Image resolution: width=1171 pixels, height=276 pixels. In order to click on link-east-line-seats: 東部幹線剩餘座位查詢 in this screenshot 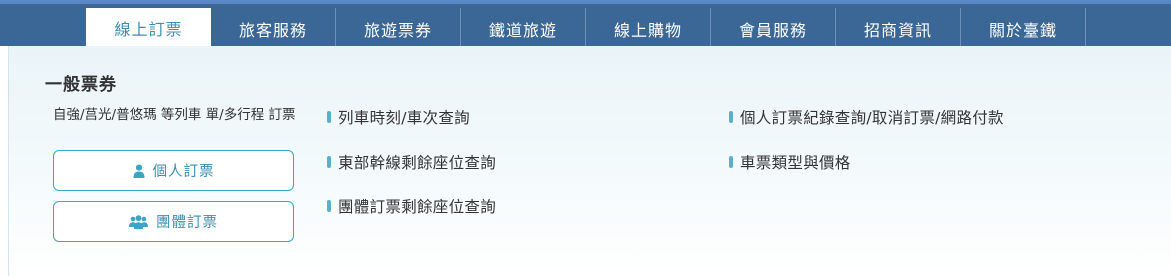, I will do `click(411, 162)`.